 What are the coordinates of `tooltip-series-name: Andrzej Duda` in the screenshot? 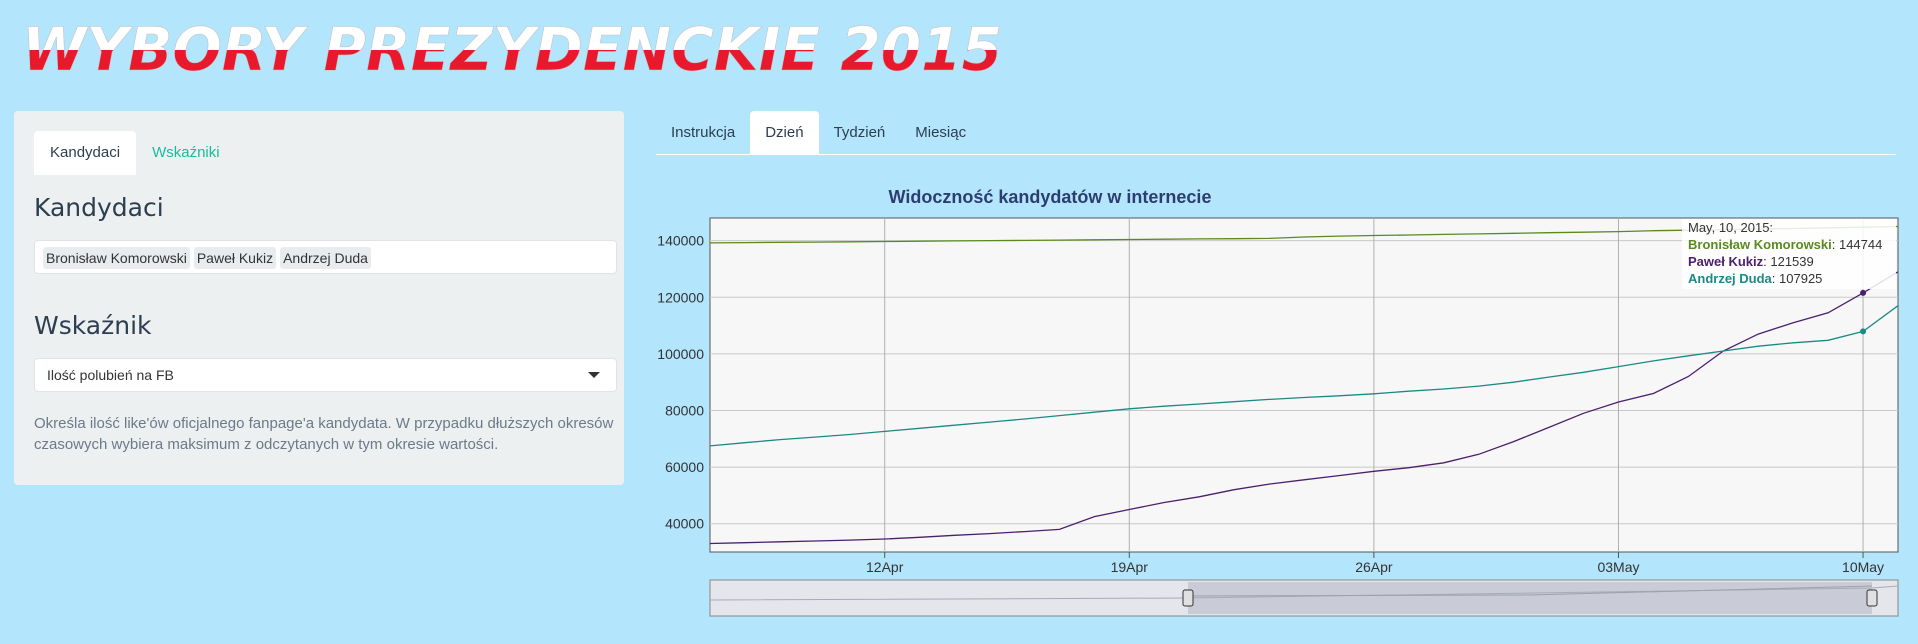 It's located at (1730, 278).